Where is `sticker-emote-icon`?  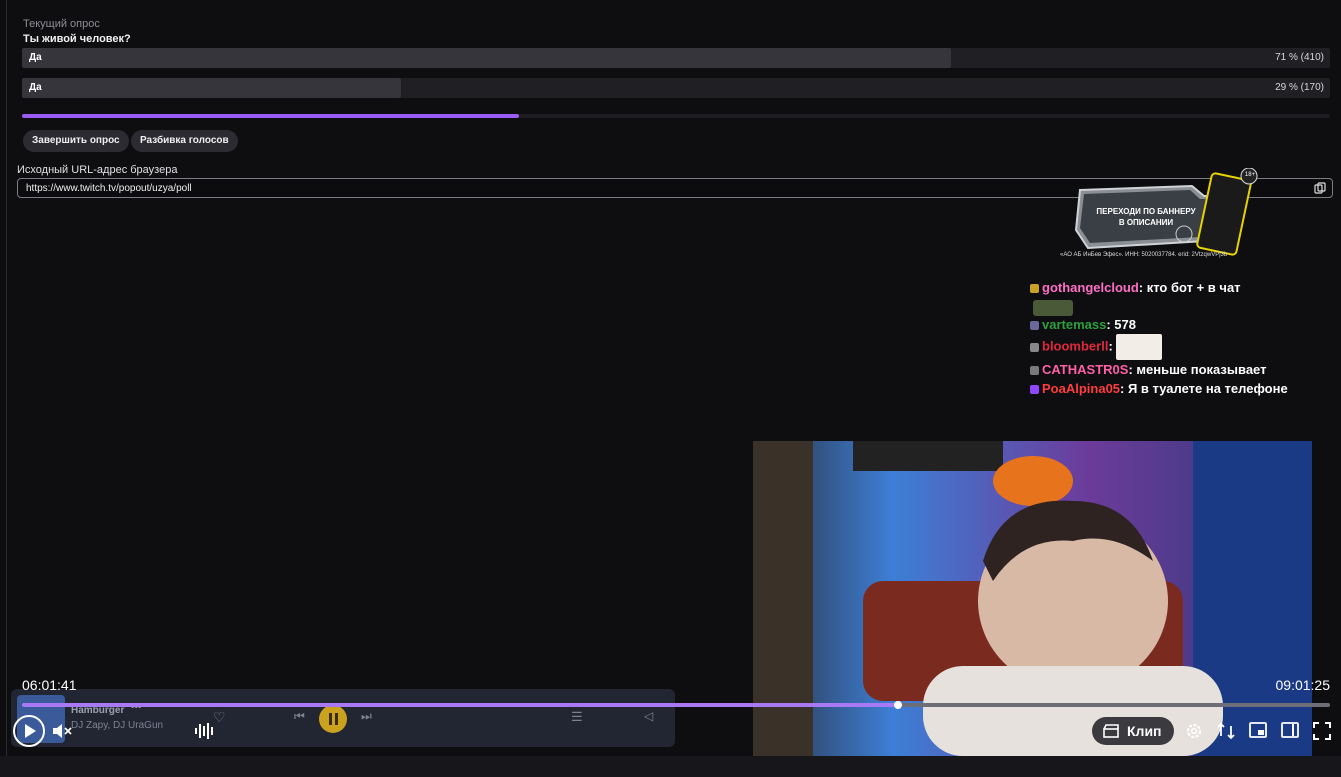
sticker-emote-icon is located at coordinates (1138, 347).